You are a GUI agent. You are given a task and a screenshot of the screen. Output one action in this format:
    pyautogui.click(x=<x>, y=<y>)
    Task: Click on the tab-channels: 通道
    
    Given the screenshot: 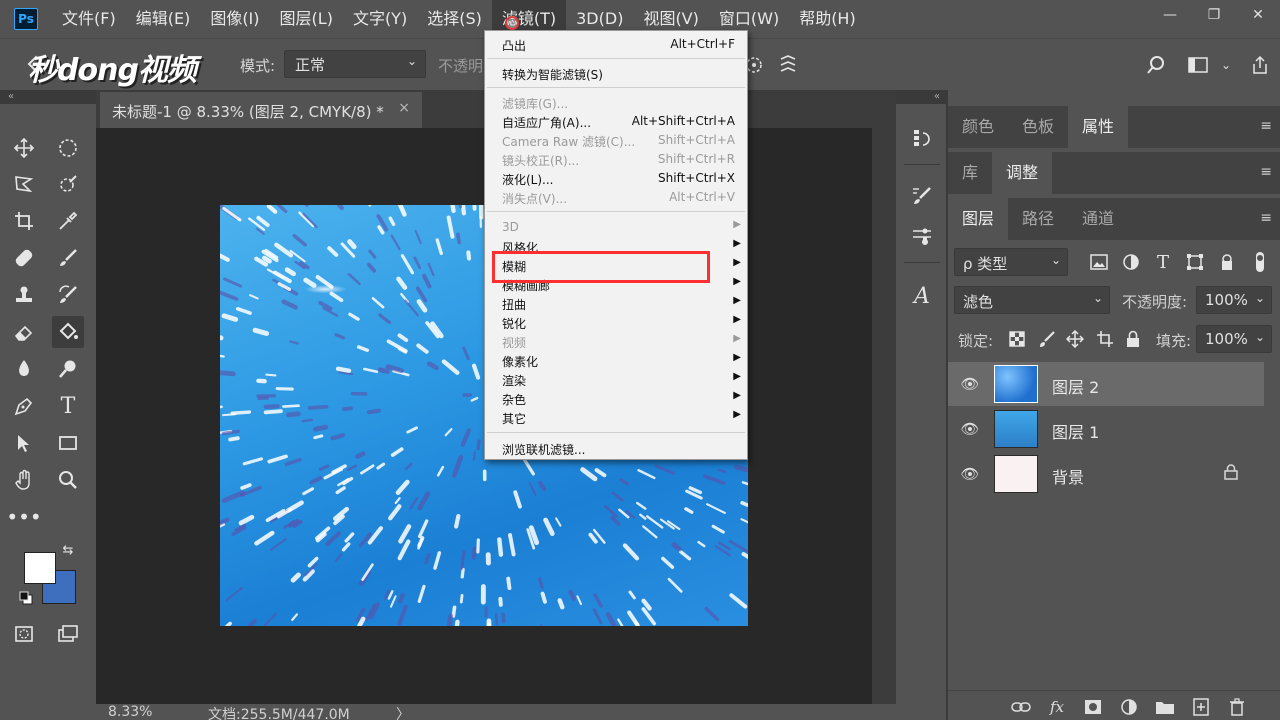 What is the action you would take?
    pyautogui.click(x=1098, y=219)
    